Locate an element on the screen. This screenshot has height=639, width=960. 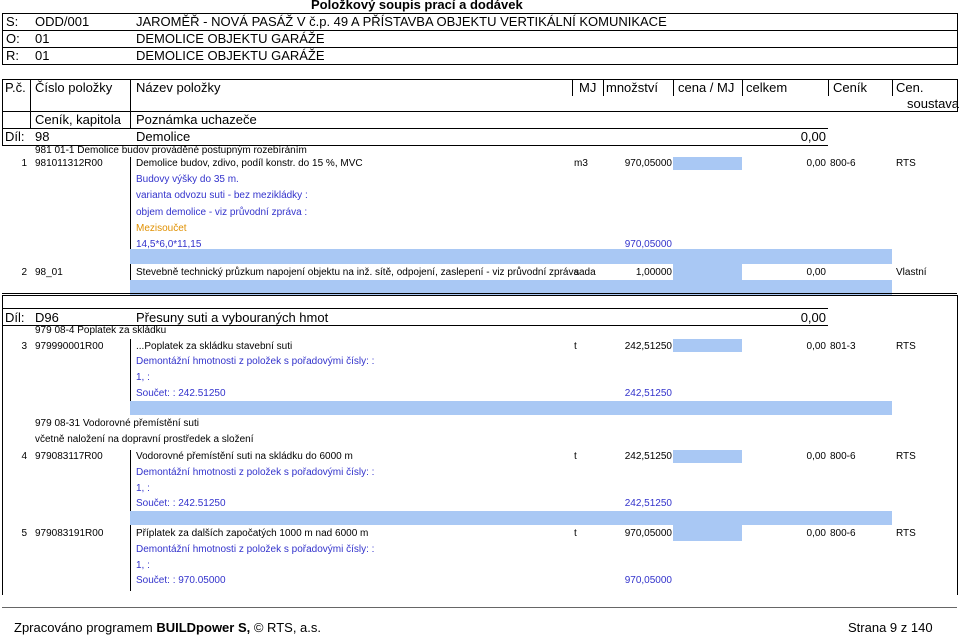
item4-pc: 4 is located at coordinates (24, 456).